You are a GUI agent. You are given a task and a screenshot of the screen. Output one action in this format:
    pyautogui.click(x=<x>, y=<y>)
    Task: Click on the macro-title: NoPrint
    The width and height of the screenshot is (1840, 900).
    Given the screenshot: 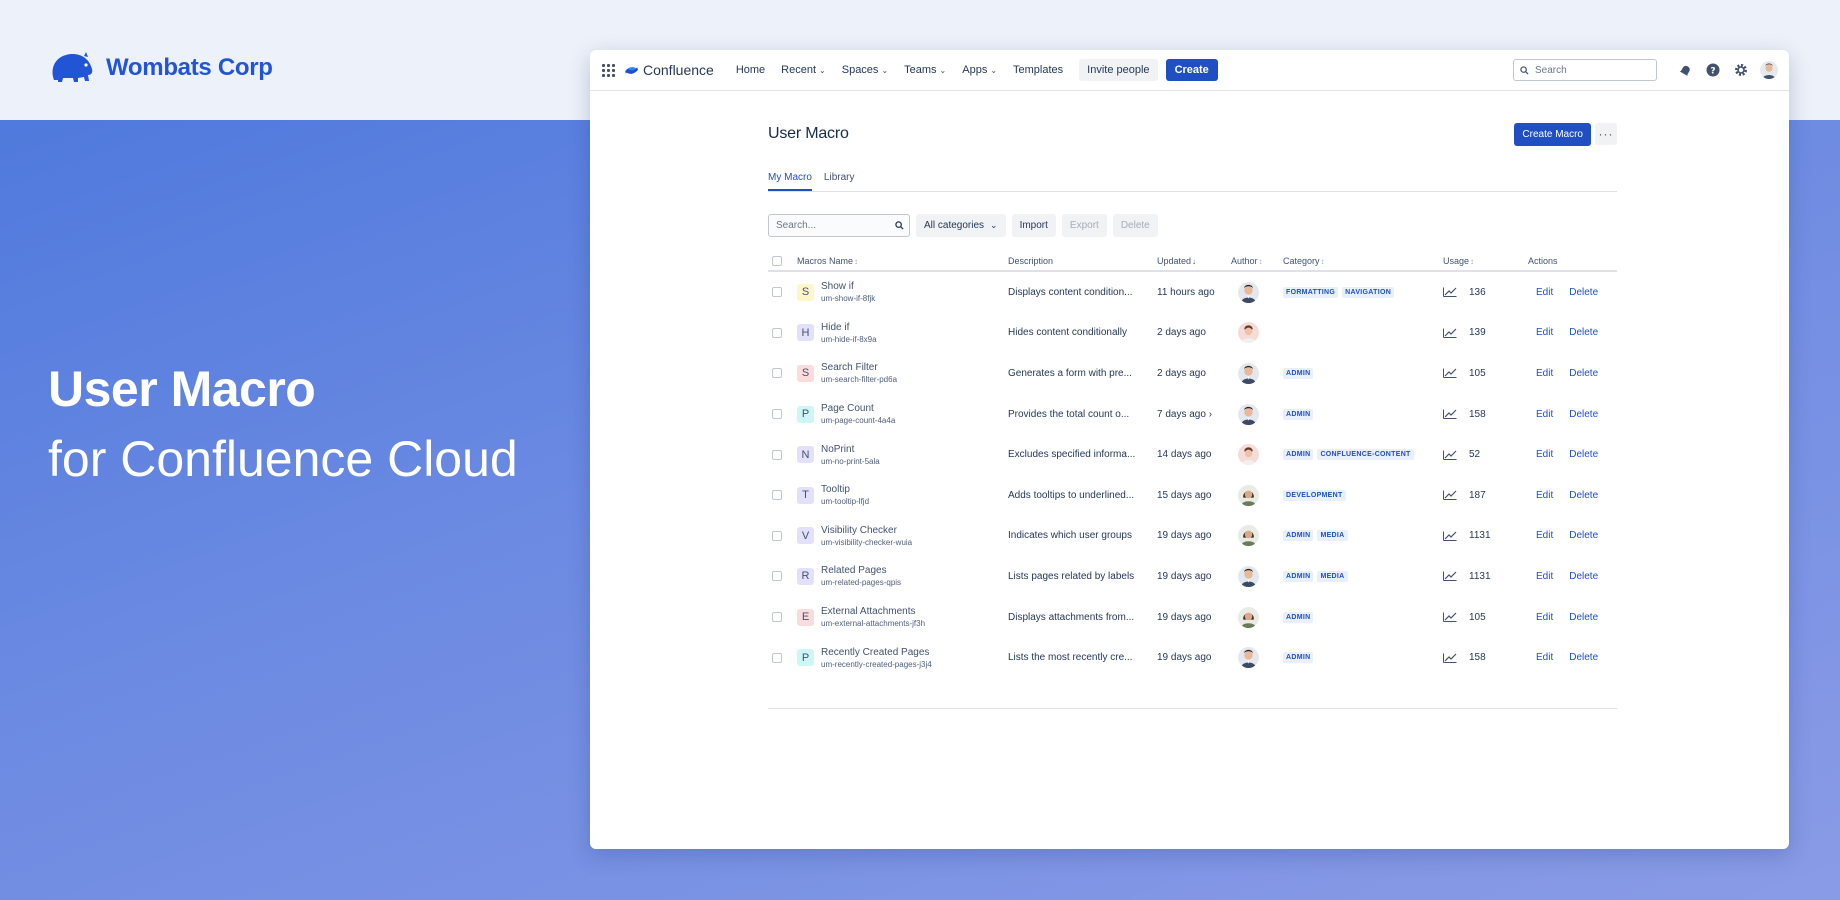 What is the action you would take?
    pyautogui.click(x=850, y=449)
    